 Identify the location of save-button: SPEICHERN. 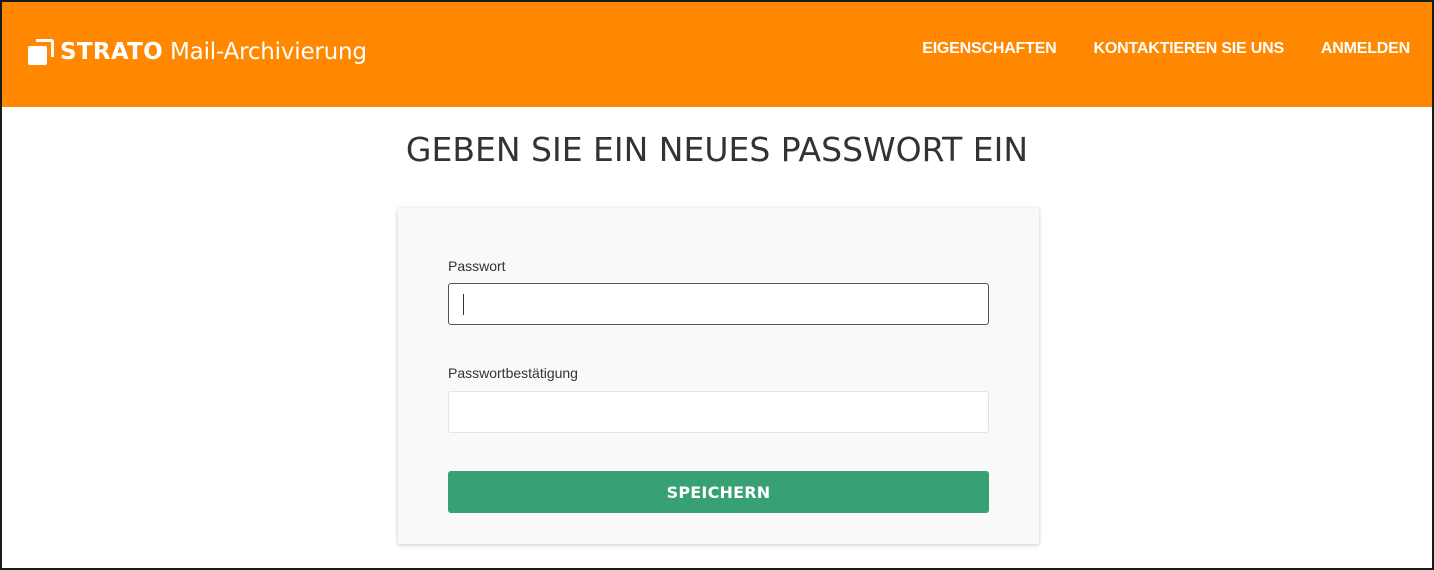
(718, 492).